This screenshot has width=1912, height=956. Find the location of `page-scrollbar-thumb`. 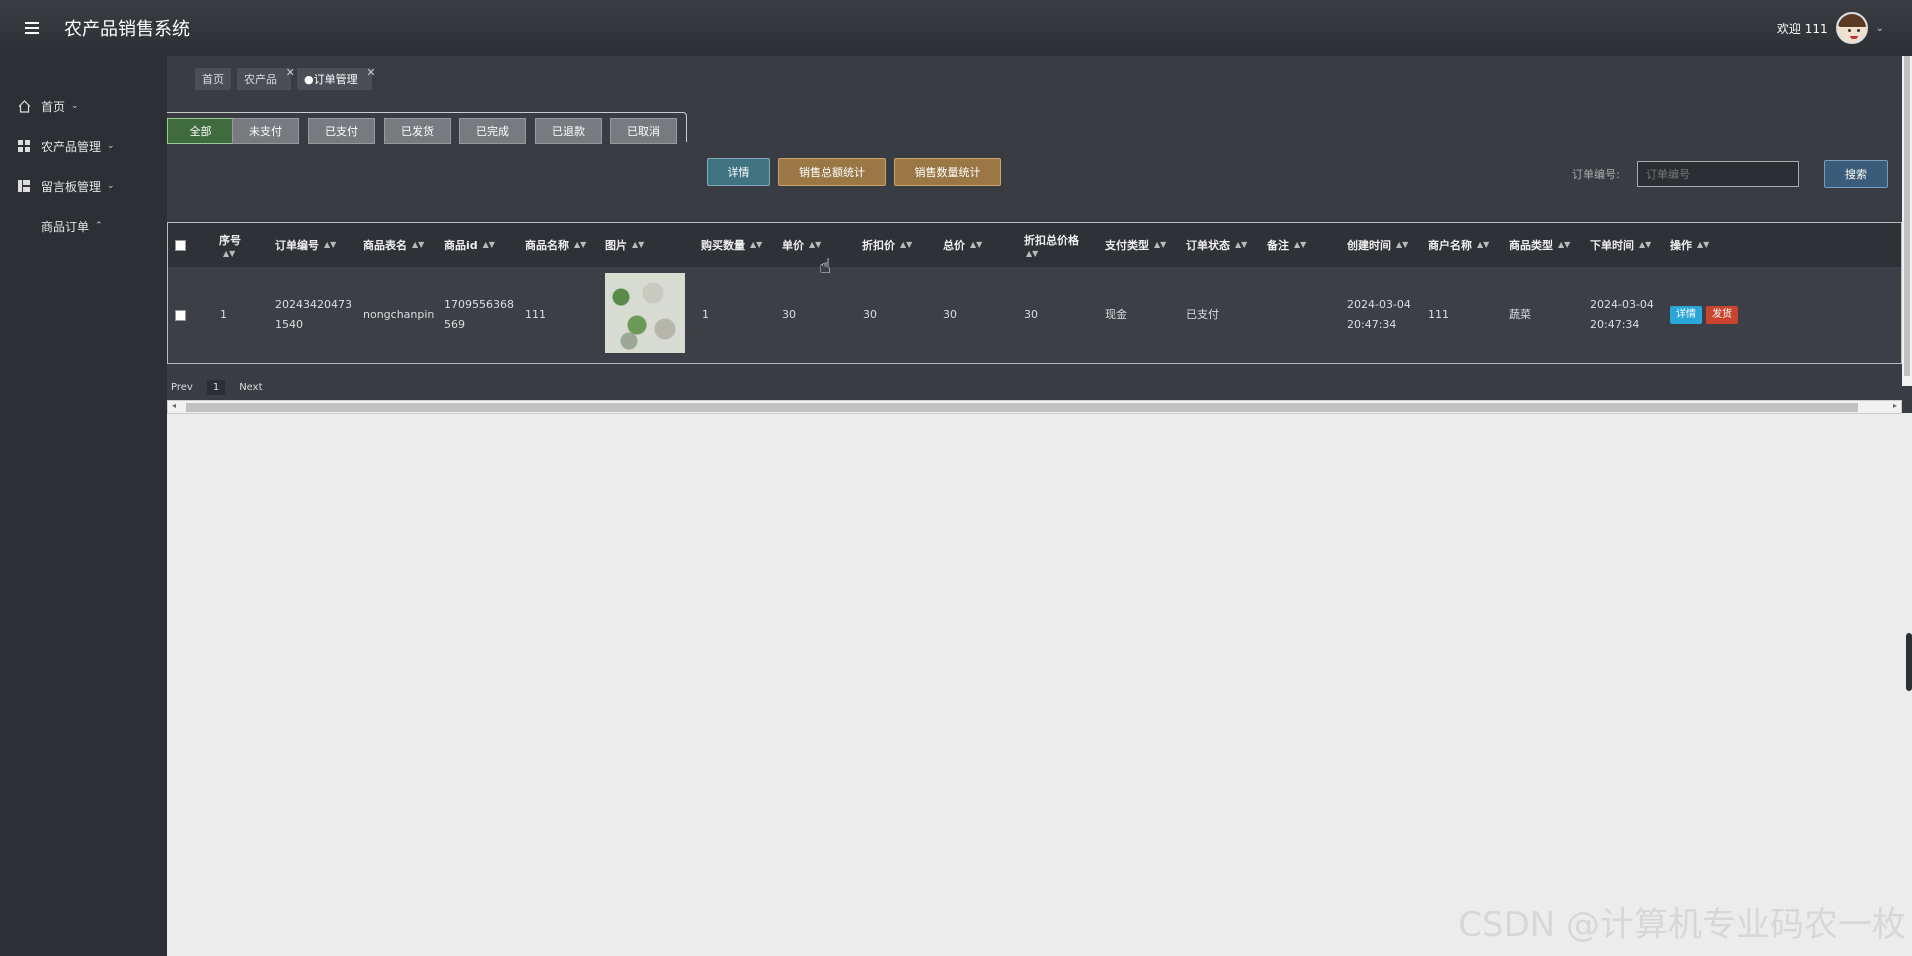

page-scrollbar-thumb is located at coordinates (1909, 662).